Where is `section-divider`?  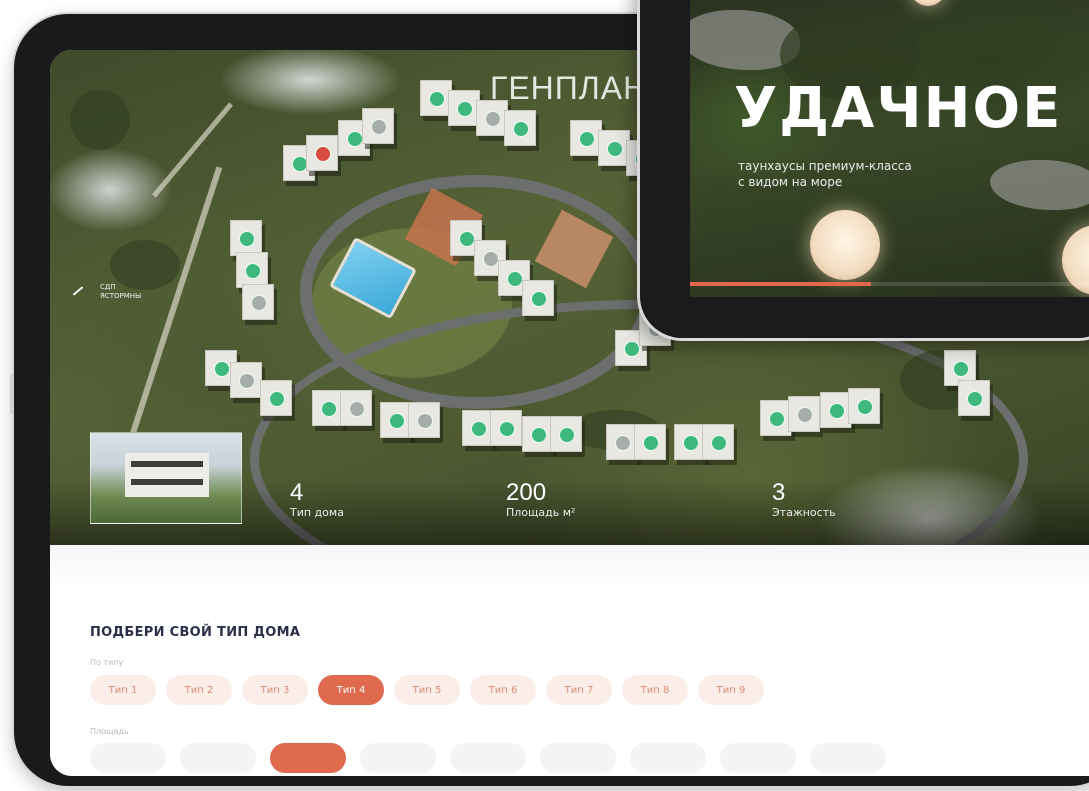 section-divider is located at coordinates (569, 566).